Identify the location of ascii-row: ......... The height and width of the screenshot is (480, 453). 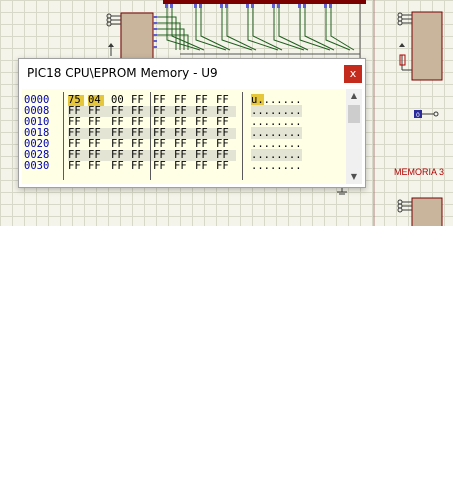
(276, 166).